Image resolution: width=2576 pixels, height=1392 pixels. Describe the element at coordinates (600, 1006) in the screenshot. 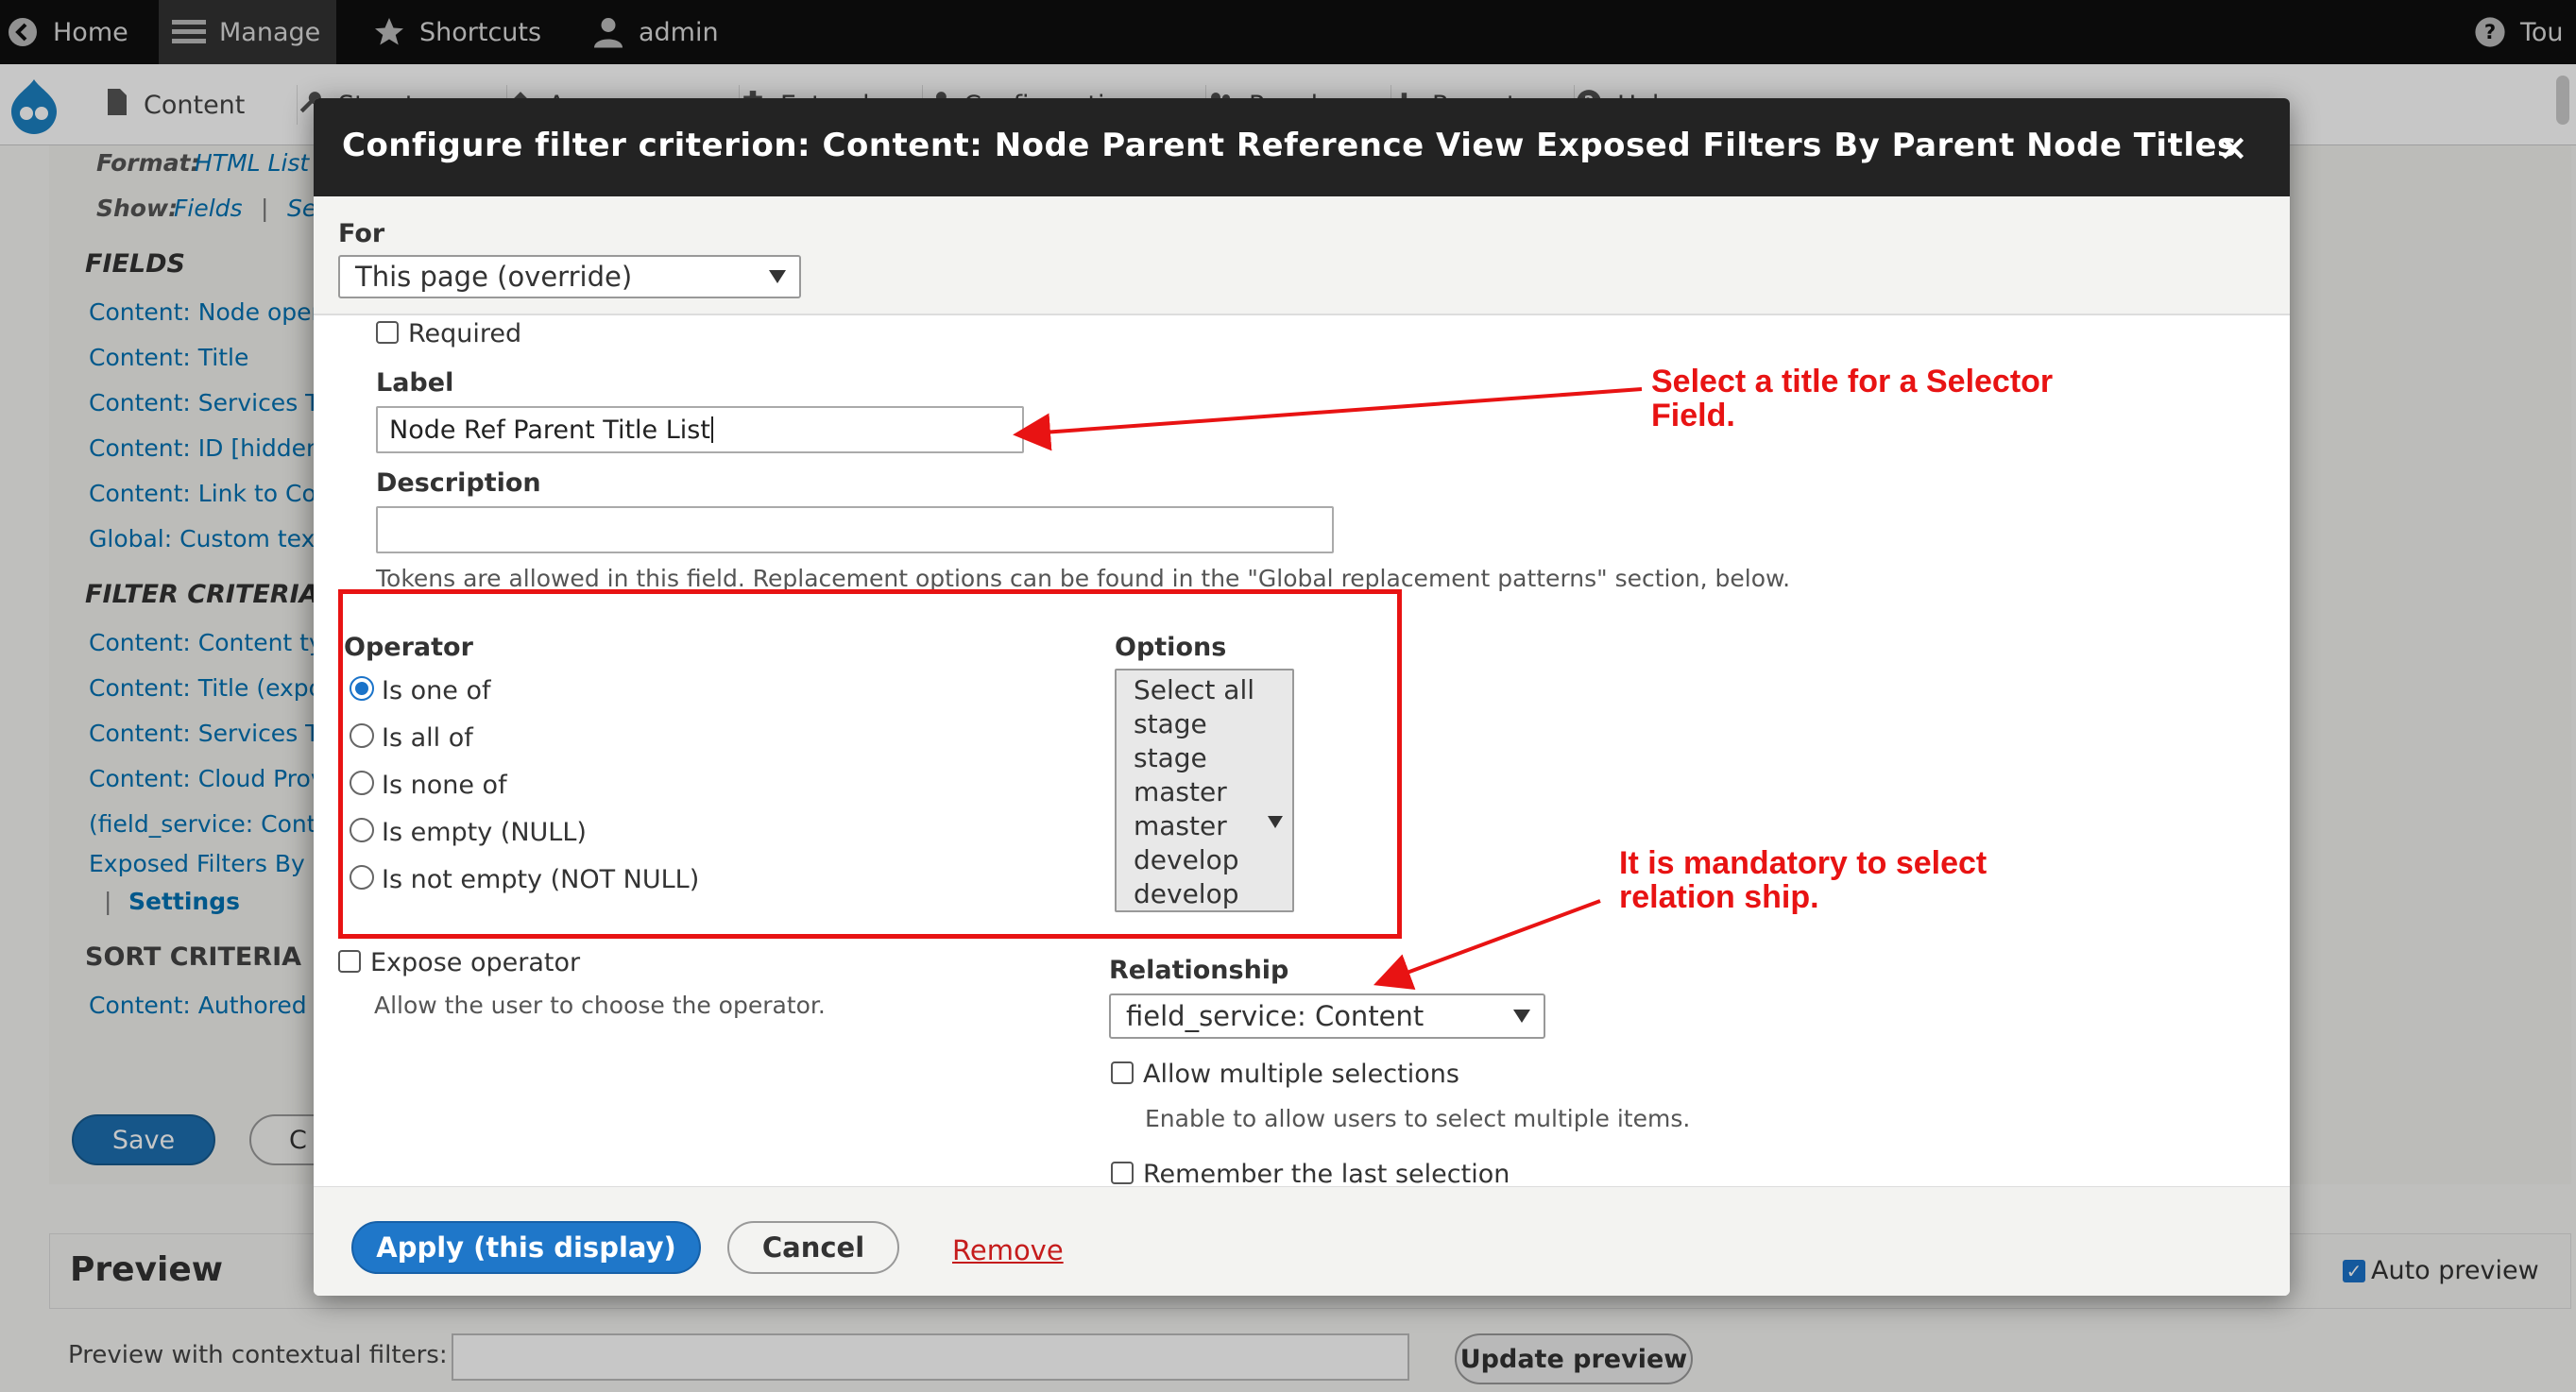

I see `expose-operator-help: Allow the user to choose the operator.` at that location.